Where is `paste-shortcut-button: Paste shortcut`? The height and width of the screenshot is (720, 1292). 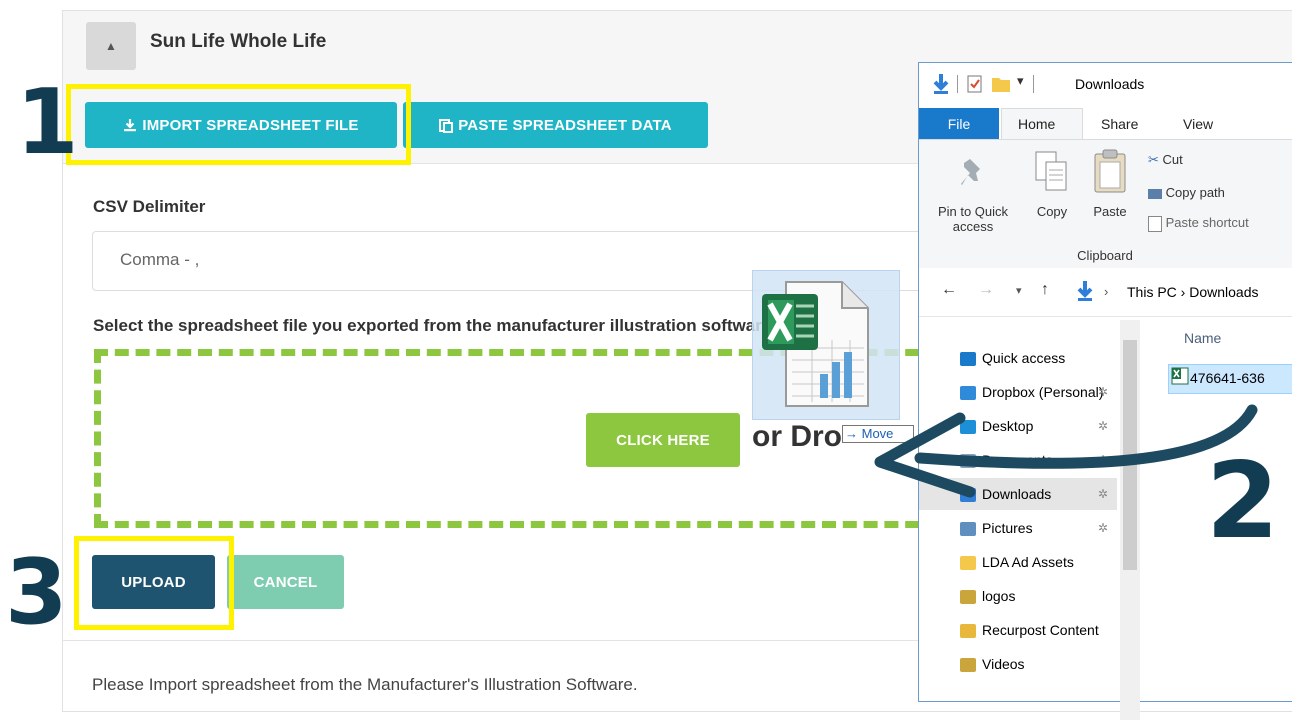 paste-shortcut-button: Paste shortcut is located at coordinates (1198, 223).